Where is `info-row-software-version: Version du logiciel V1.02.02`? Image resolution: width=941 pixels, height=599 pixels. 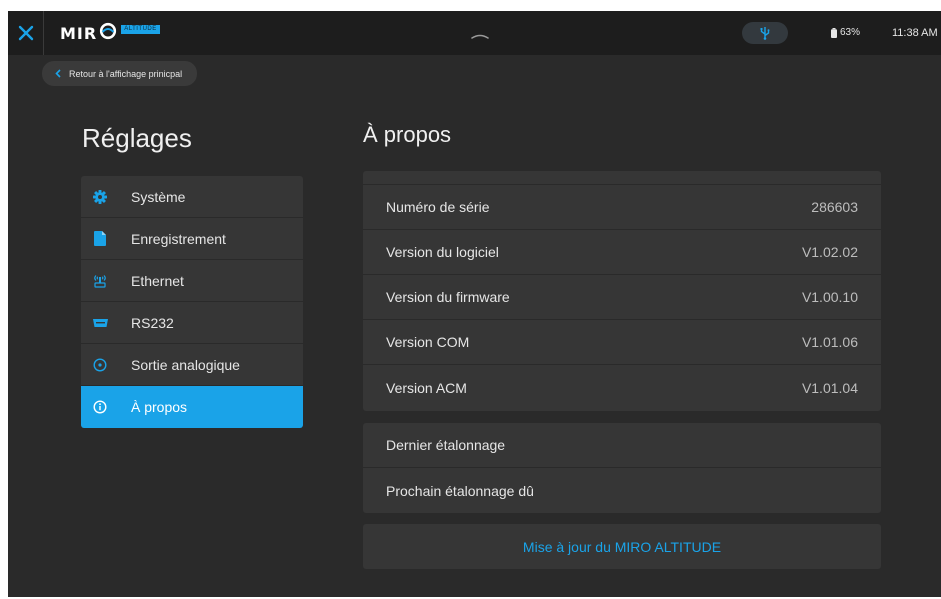
info-row-software-version: Version du logiciel V1.02.02 is located at coordinates (622, 252).